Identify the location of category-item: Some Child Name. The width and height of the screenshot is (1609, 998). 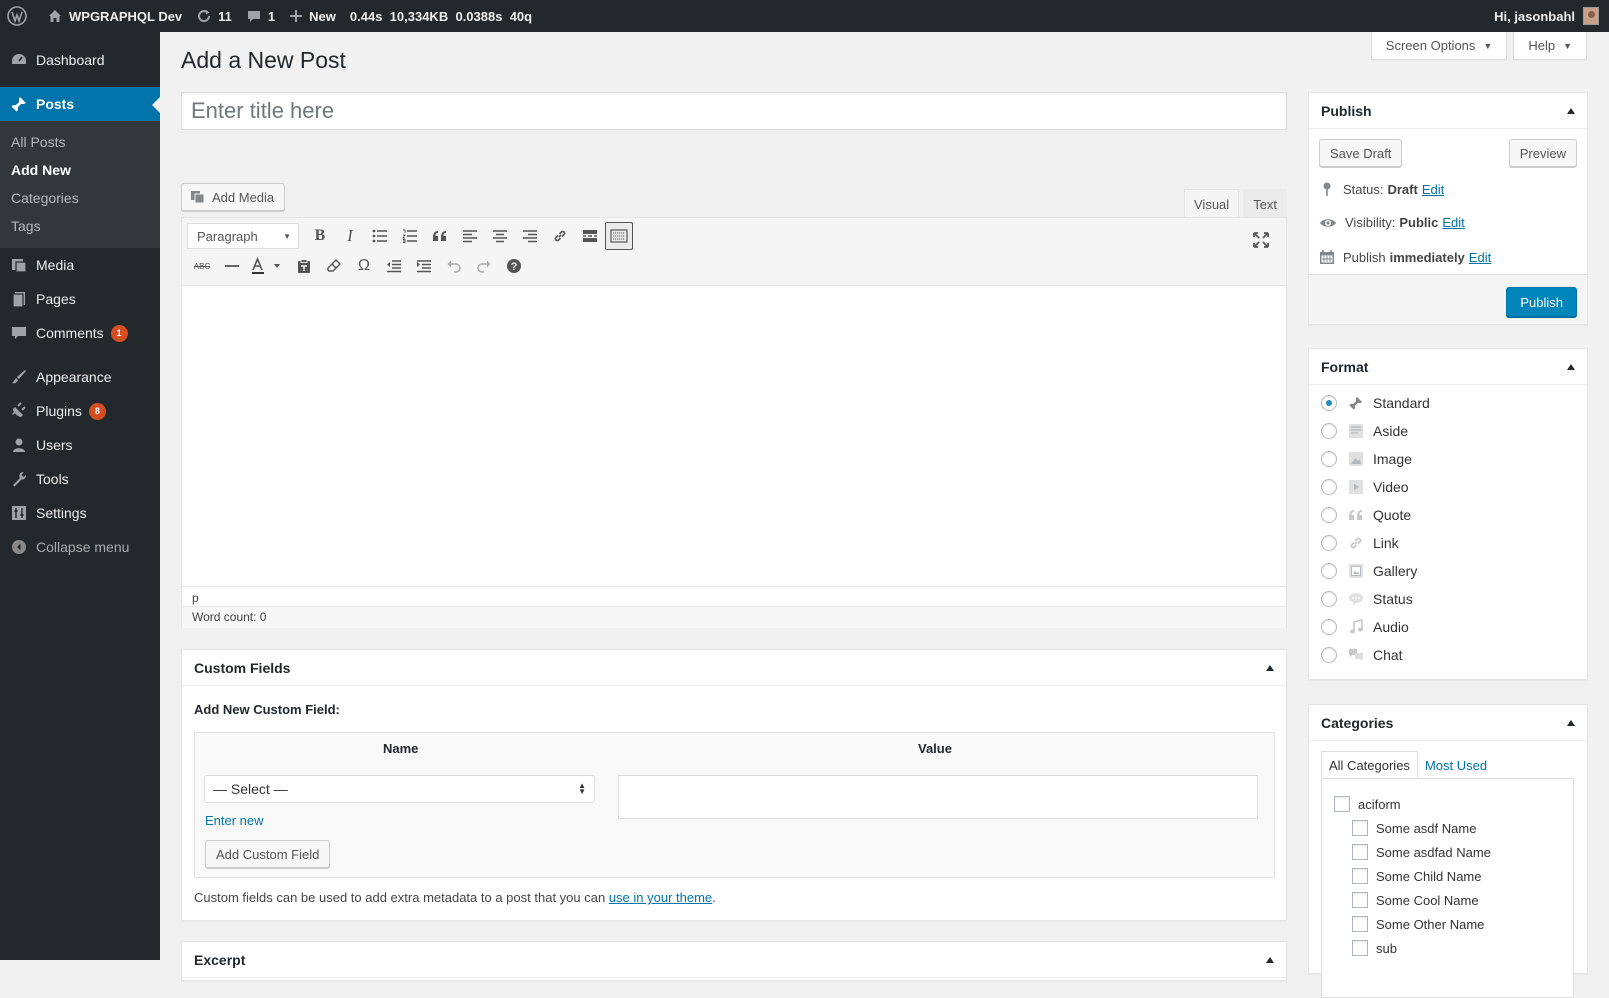
(1417, 876).